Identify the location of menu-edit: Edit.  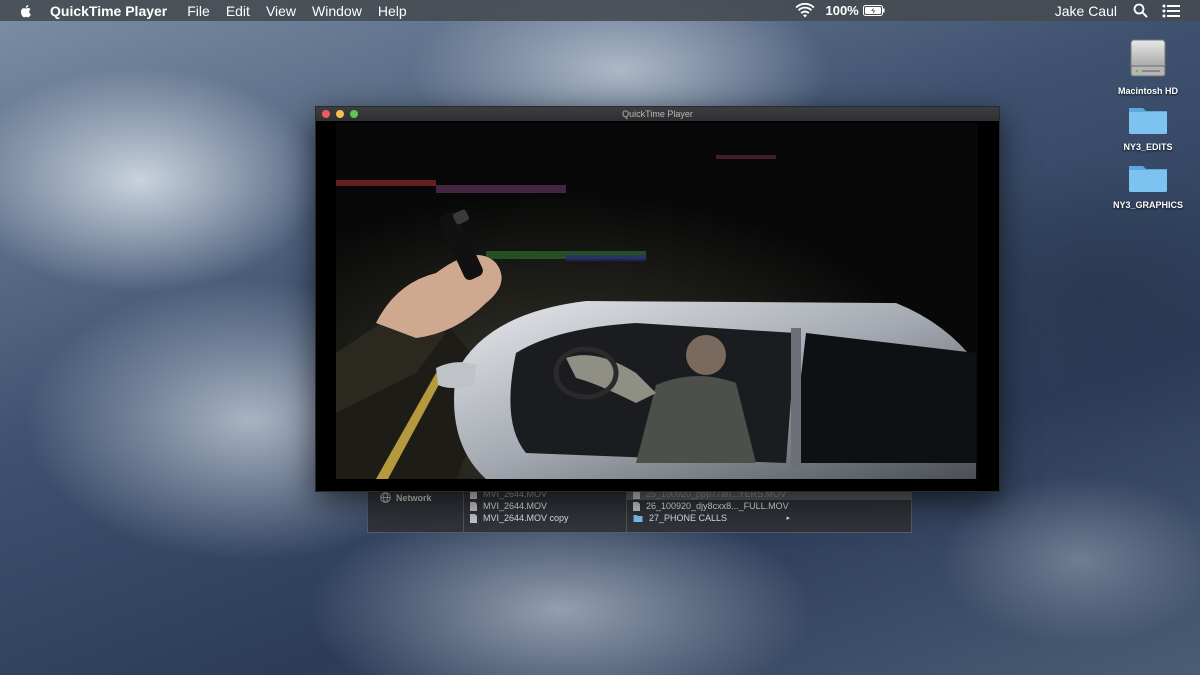
(238, 11).